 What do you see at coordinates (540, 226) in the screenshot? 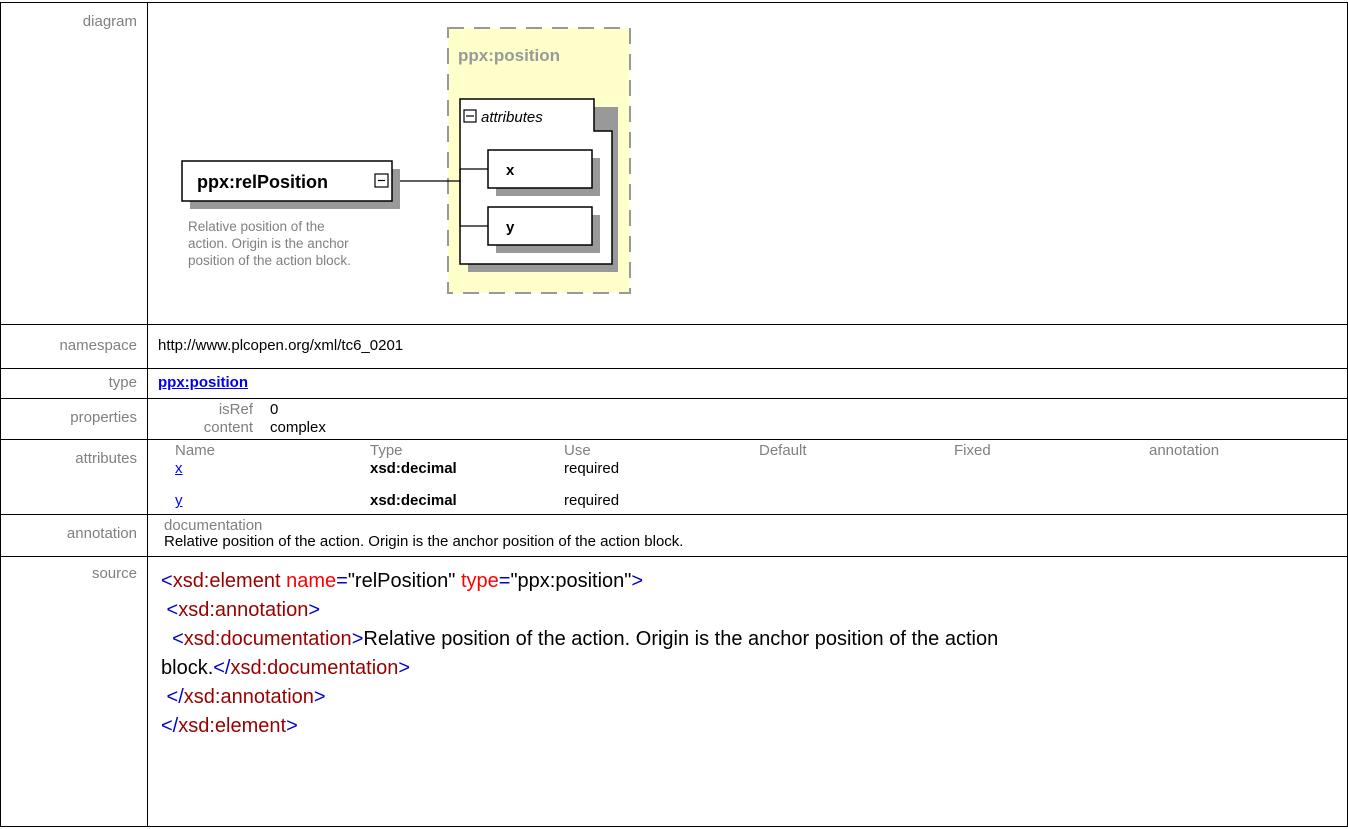
I see `attribute-box-y` at bounding box center [540, 226].